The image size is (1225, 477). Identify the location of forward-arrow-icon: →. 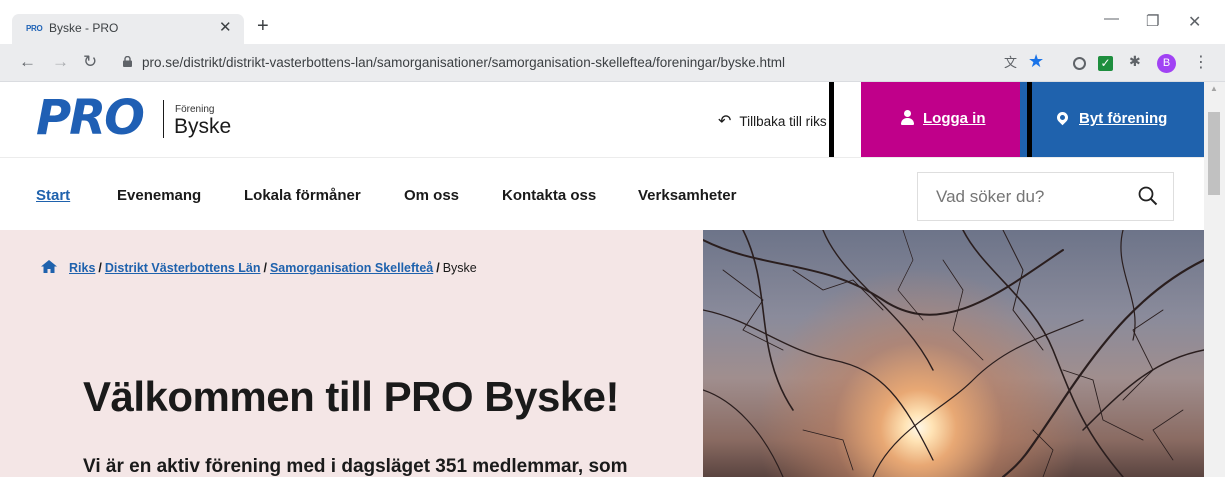
(60, 62).